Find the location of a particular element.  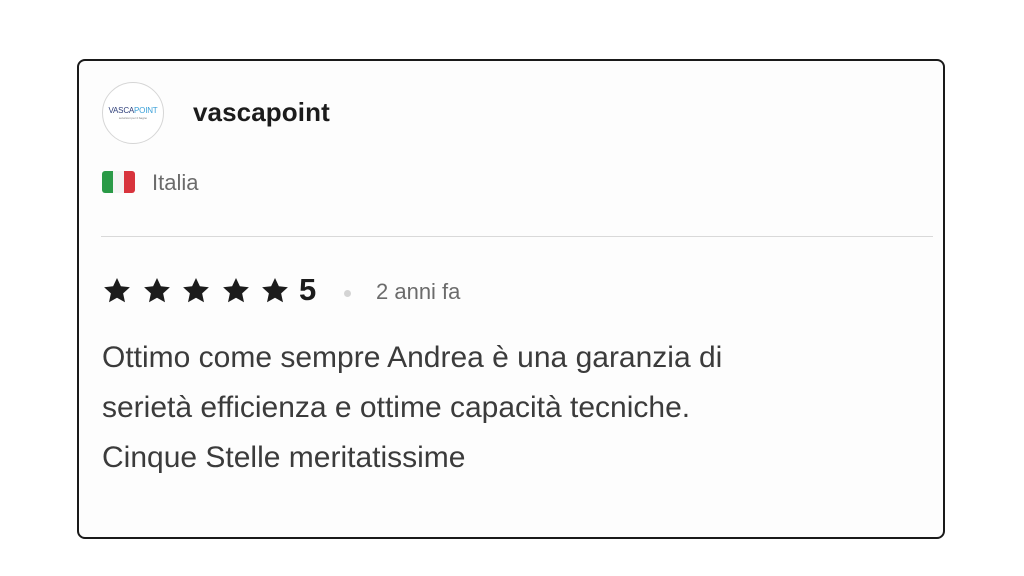

rating-value: 5 is located at coordinates (308, 289).